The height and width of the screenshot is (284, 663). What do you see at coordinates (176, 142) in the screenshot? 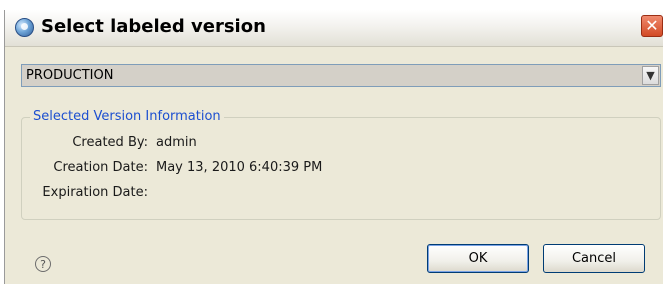
I see `created-by-value: admin` at bounding box center [176, 142].